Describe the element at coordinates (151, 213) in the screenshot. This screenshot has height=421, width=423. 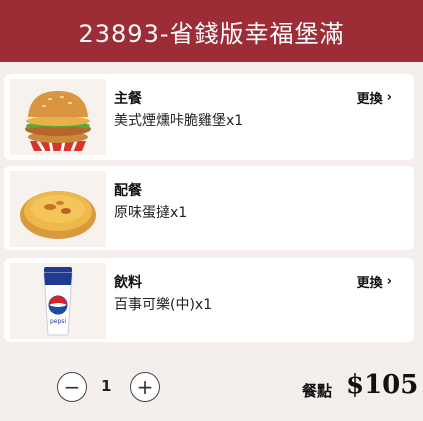
I see `item-name: 原味蛋撻x1` at that location.